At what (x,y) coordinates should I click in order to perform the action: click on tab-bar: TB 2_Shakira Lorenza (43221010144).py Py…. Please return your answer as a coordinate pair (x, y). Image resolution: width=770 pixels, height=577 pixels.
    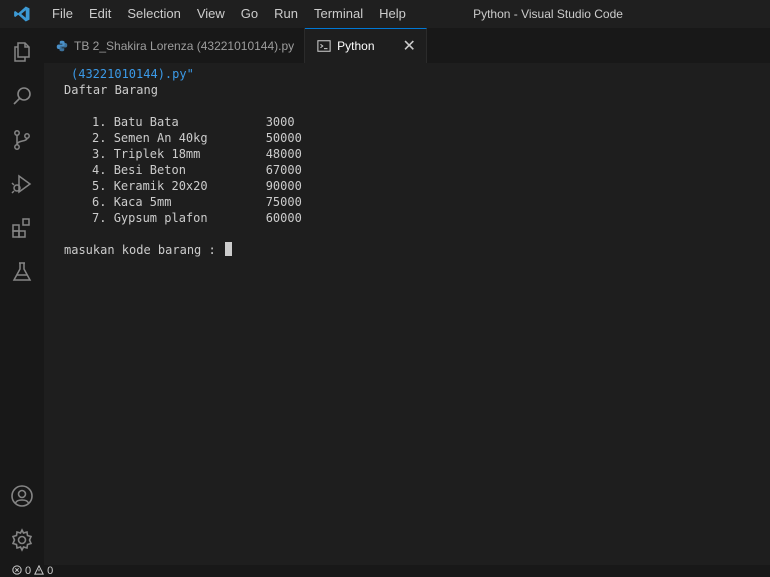
    Looking at the image, I should click on (407, 45).